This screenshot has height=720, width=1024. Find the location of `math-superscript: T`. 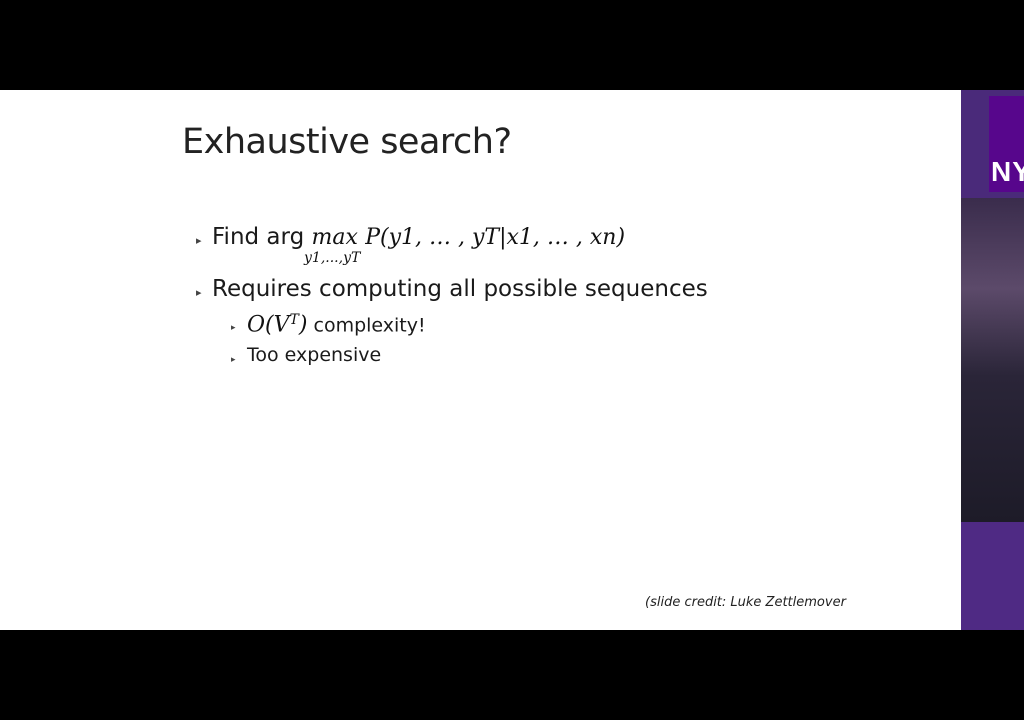

math-superscript: T is located at coordinates (294, 320).